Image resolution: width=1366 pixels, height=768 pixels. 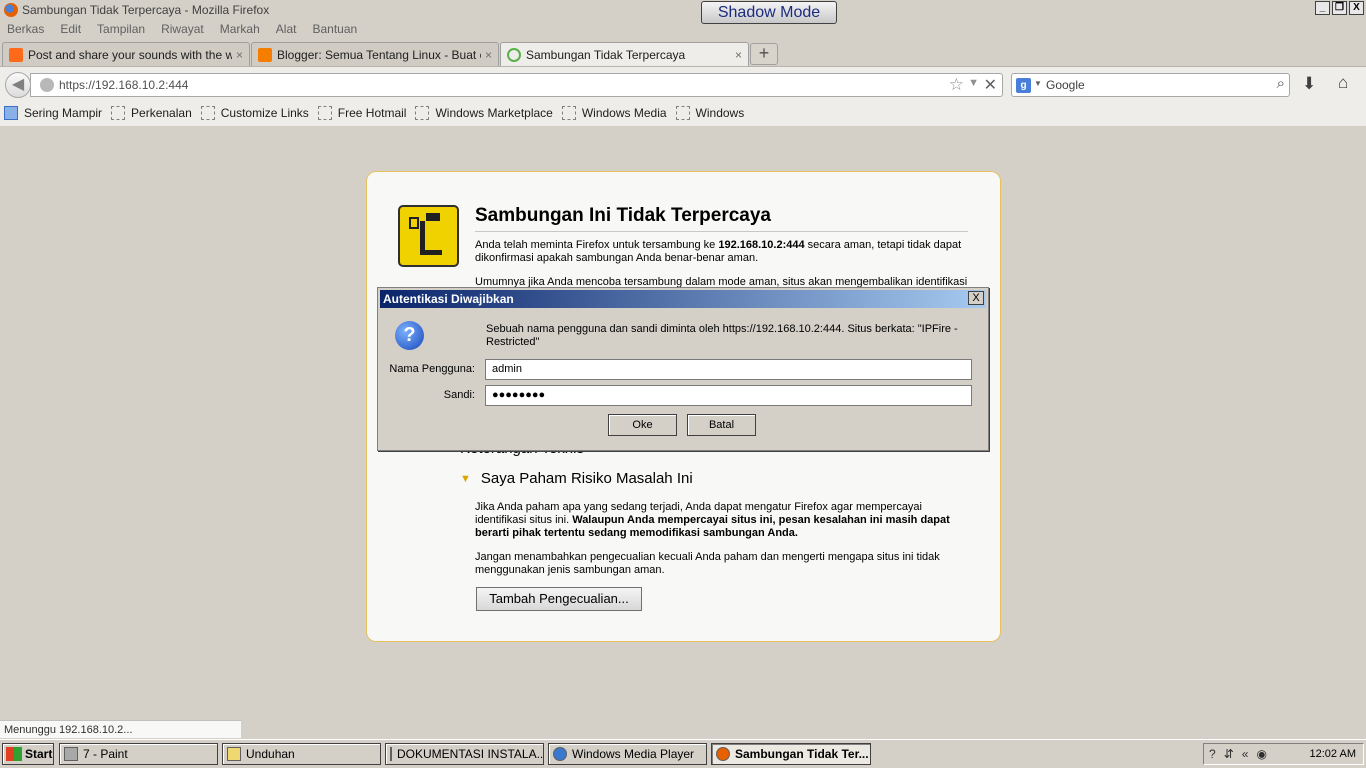 I want to click on blogger-icon, so click(x=265, y=54).